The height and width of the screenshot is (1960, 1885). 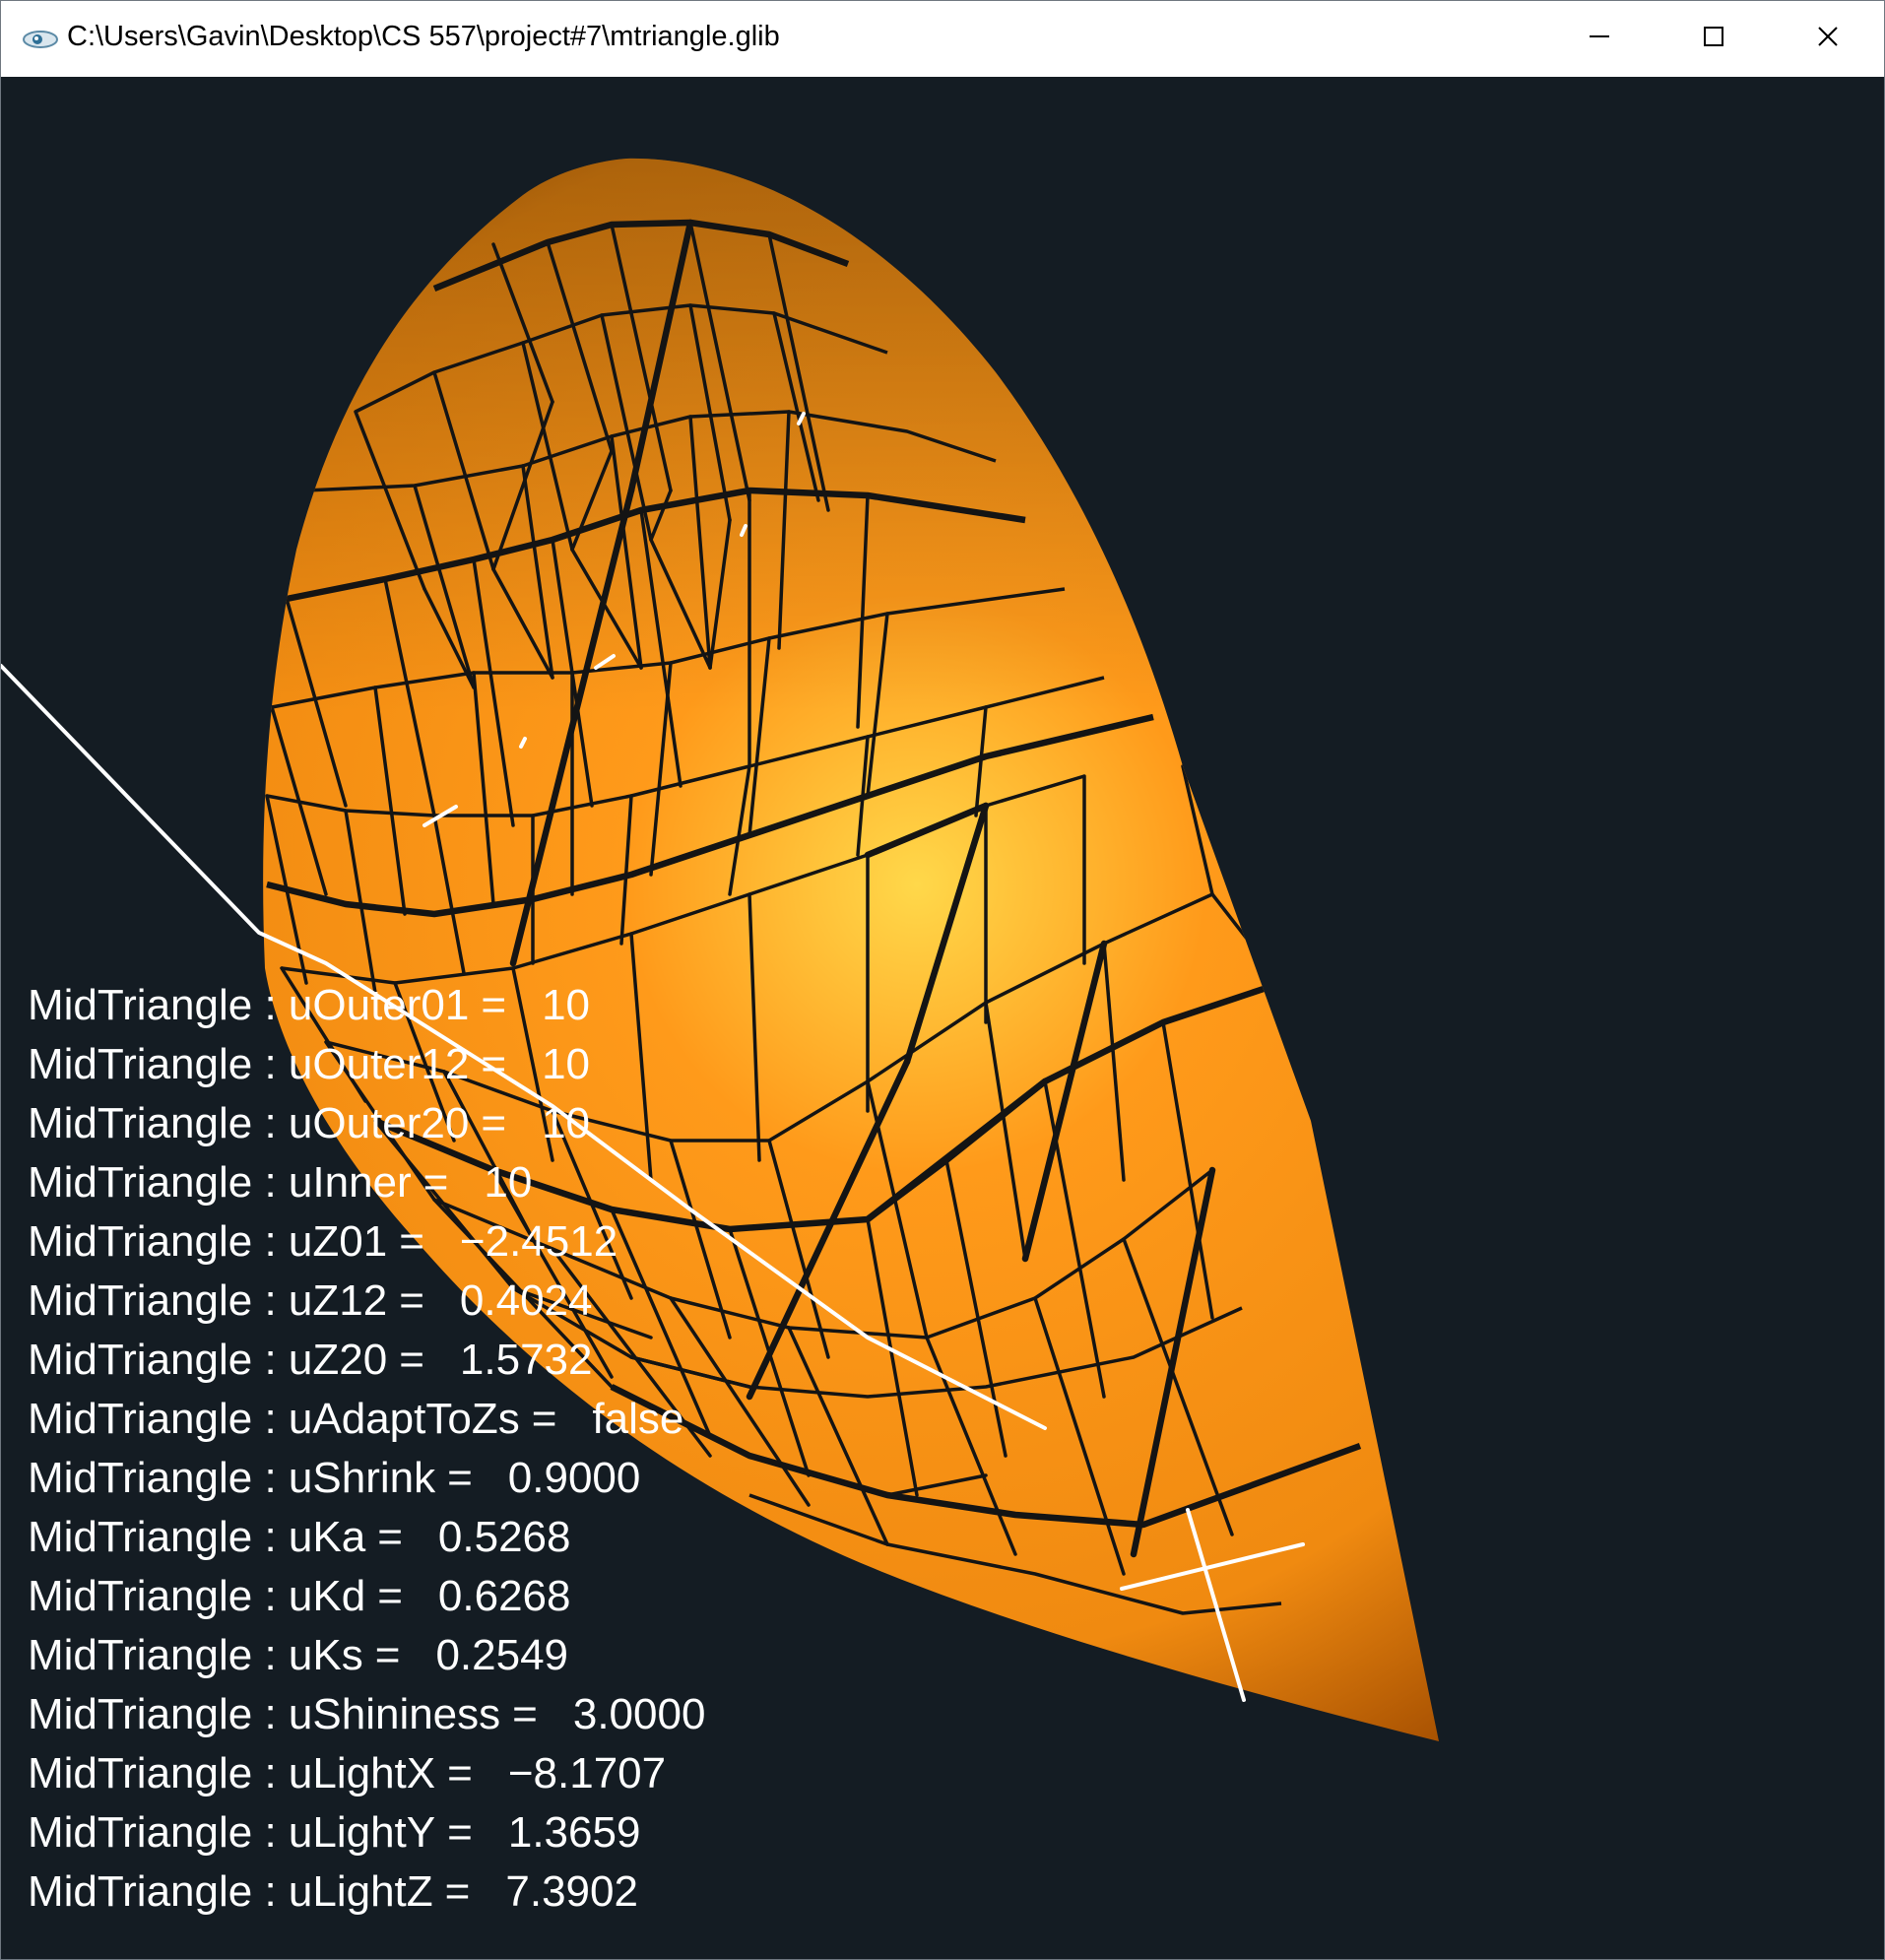 What do you see at coordinates (574, 1478) in the screenshot?
I see `uniform-value: 0.9000` at bounding box center [574, 1478].